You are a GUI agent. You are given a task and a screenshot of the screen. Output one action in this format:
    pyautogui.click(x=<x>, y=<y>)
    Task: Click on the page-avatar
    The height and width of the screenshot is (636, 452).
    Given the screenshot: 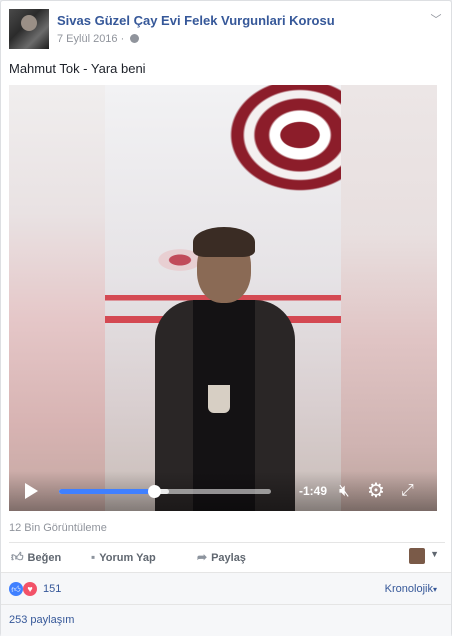 What is the action you would take?
    pyautogui.click(x=29, y=29)
    